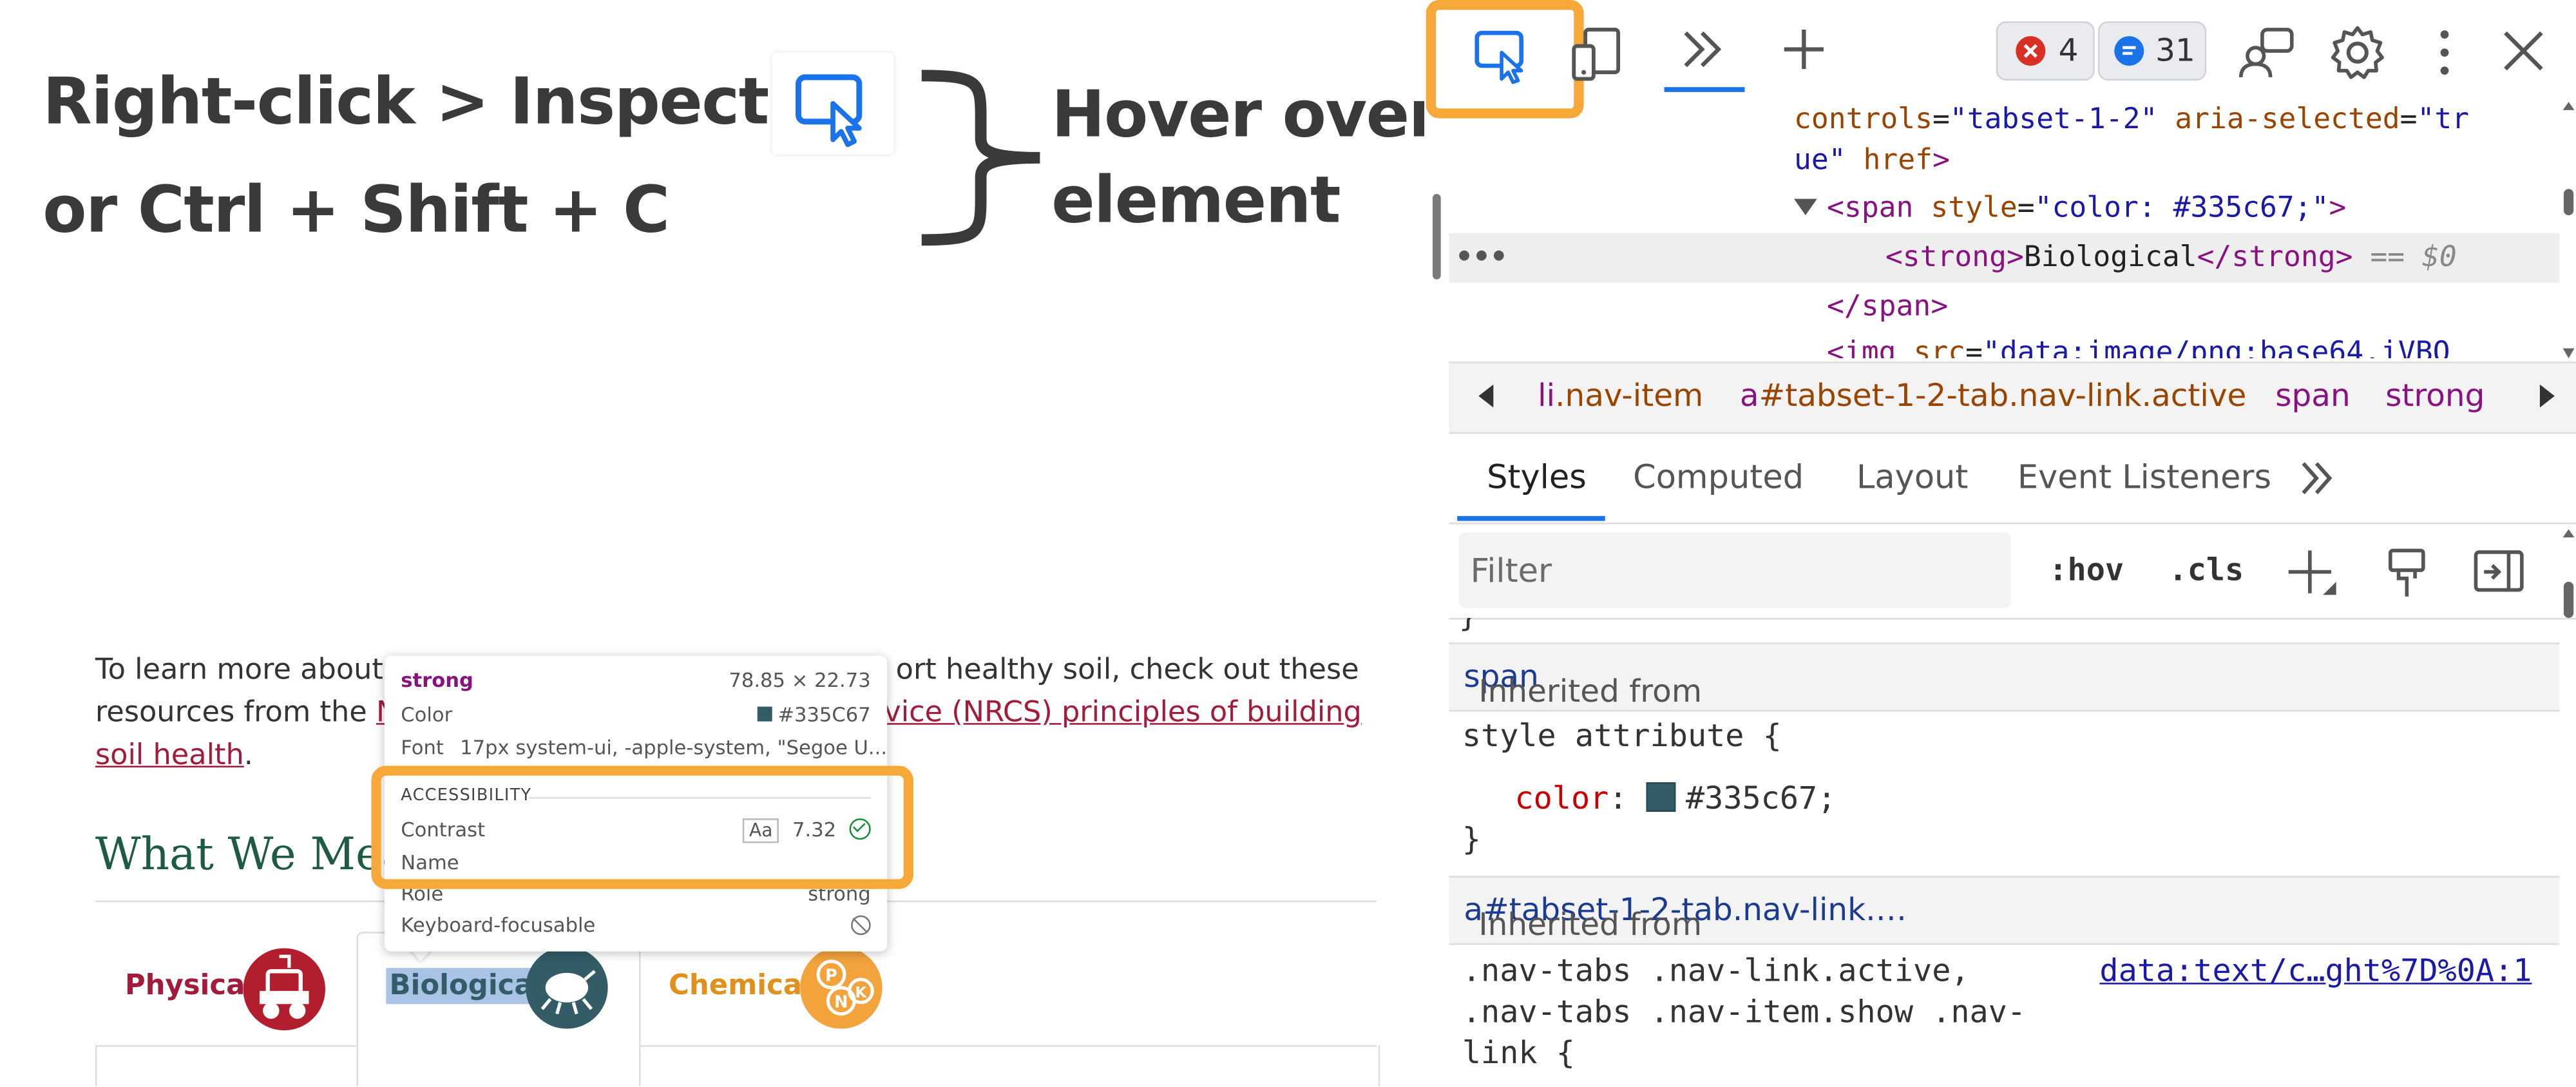 This screenshot has width=2576, height=1087. I want to click on tooltip-role-label: Role, so click(422, 894).